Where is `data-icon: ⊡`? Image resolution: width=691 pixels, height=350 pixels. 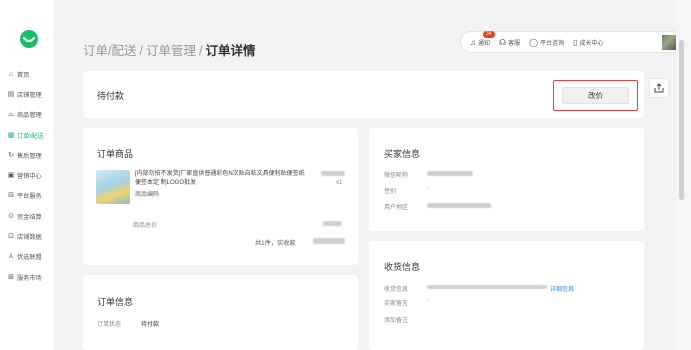 data-icon: ⊡ is located at coordinates (11, 237).